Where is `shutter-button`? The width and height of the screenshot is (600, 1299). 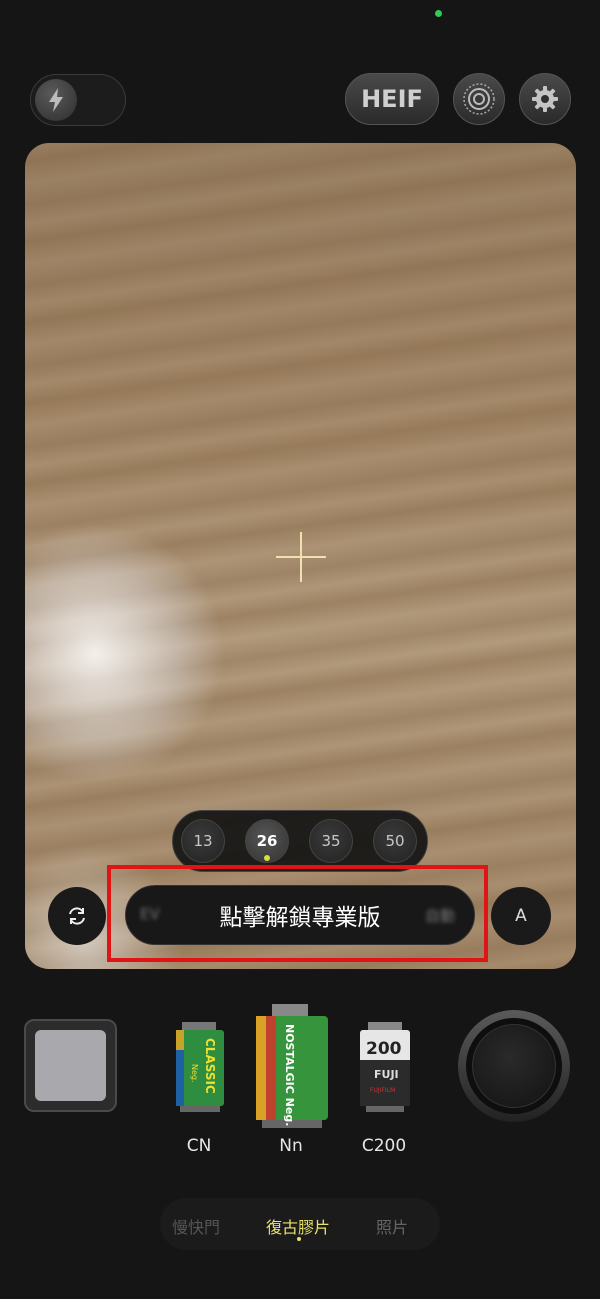
shutter-button is located at coordinates (514, 1066).